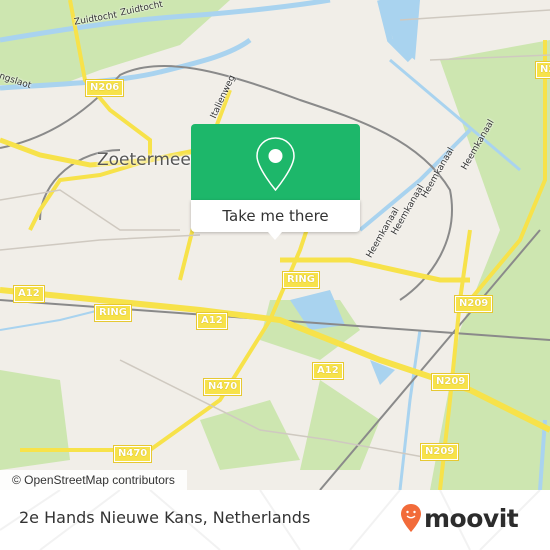 The width and height of the screenshot is (550, 550). Describe the element at coordinates (93, 480) in the screenshot. I see `osm-attribution: © OpenStreetMap contributors` at that location.